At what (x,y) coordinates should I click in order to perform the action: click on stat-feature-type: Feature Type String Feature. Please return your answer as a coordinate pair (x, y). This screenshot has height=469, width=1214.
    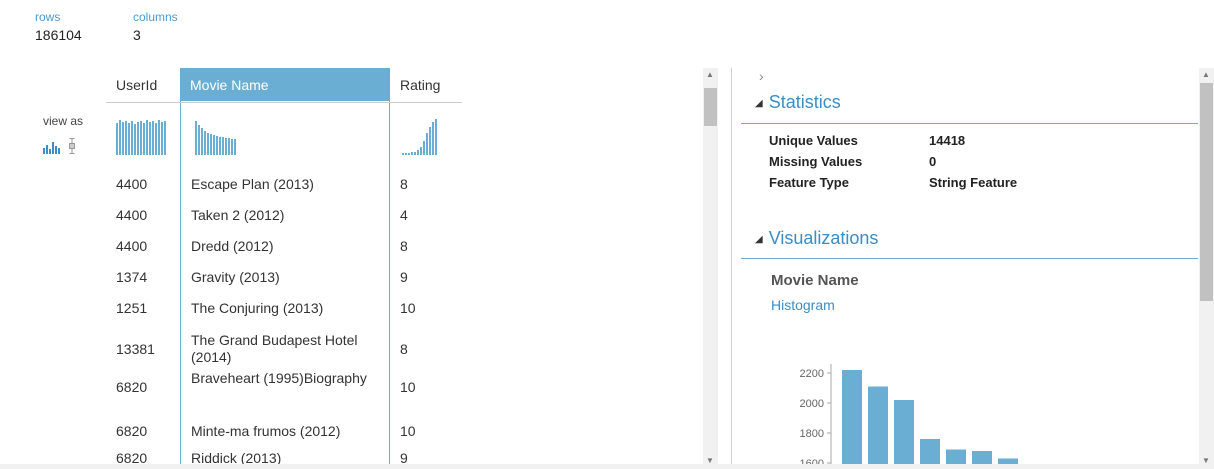
    Looking at the image, I should click on (893, 182).